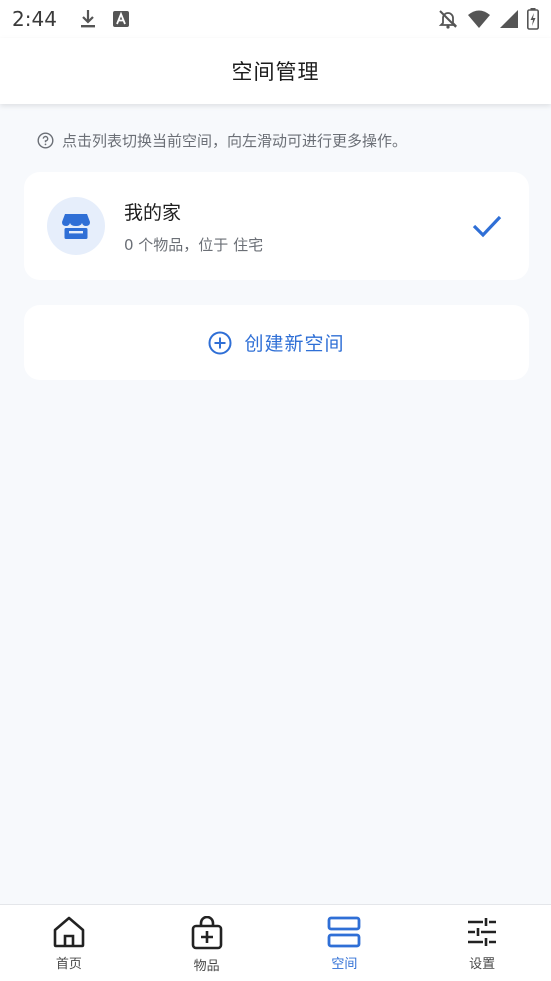 Image resolution: width=551 pixels, height=981 pixels. What do you see at coordinates (509, 19) in the screenshot?
I see `signal-icon` at bounding box center [509, 19].